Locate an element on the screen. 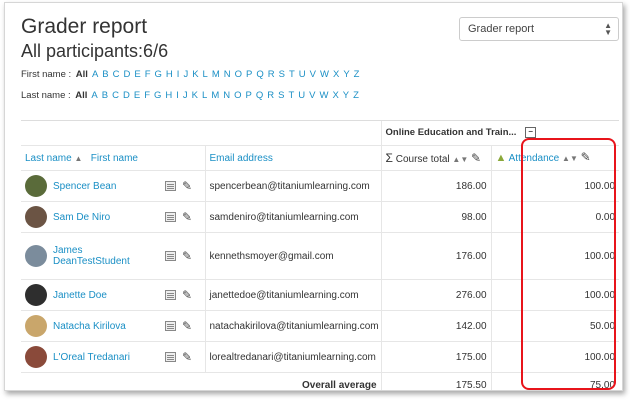 Image resolution: width=630 pixels, height=400 pixels. student-name-link: Sam De Niro is located at coordinates (81, 217).